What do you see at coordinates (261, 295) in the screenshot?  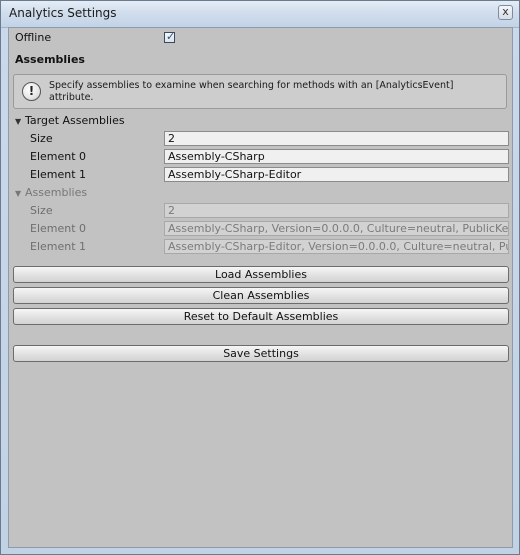 I see `clean-assemblies-button: Clean Assemblies` at bounding box center [261, 295].